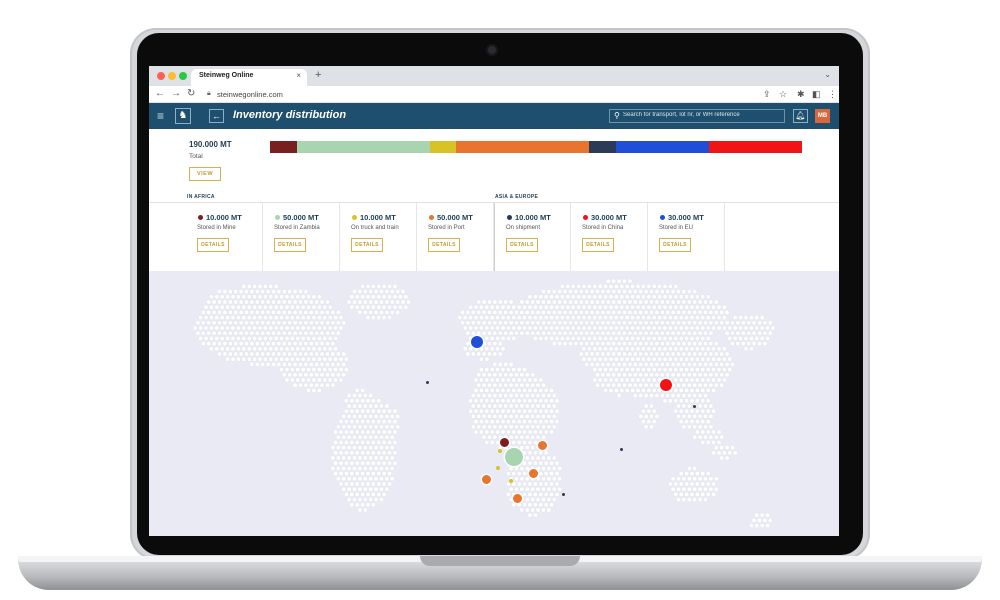  I want to click on tab-close-icon: ×, so click(298, 75).